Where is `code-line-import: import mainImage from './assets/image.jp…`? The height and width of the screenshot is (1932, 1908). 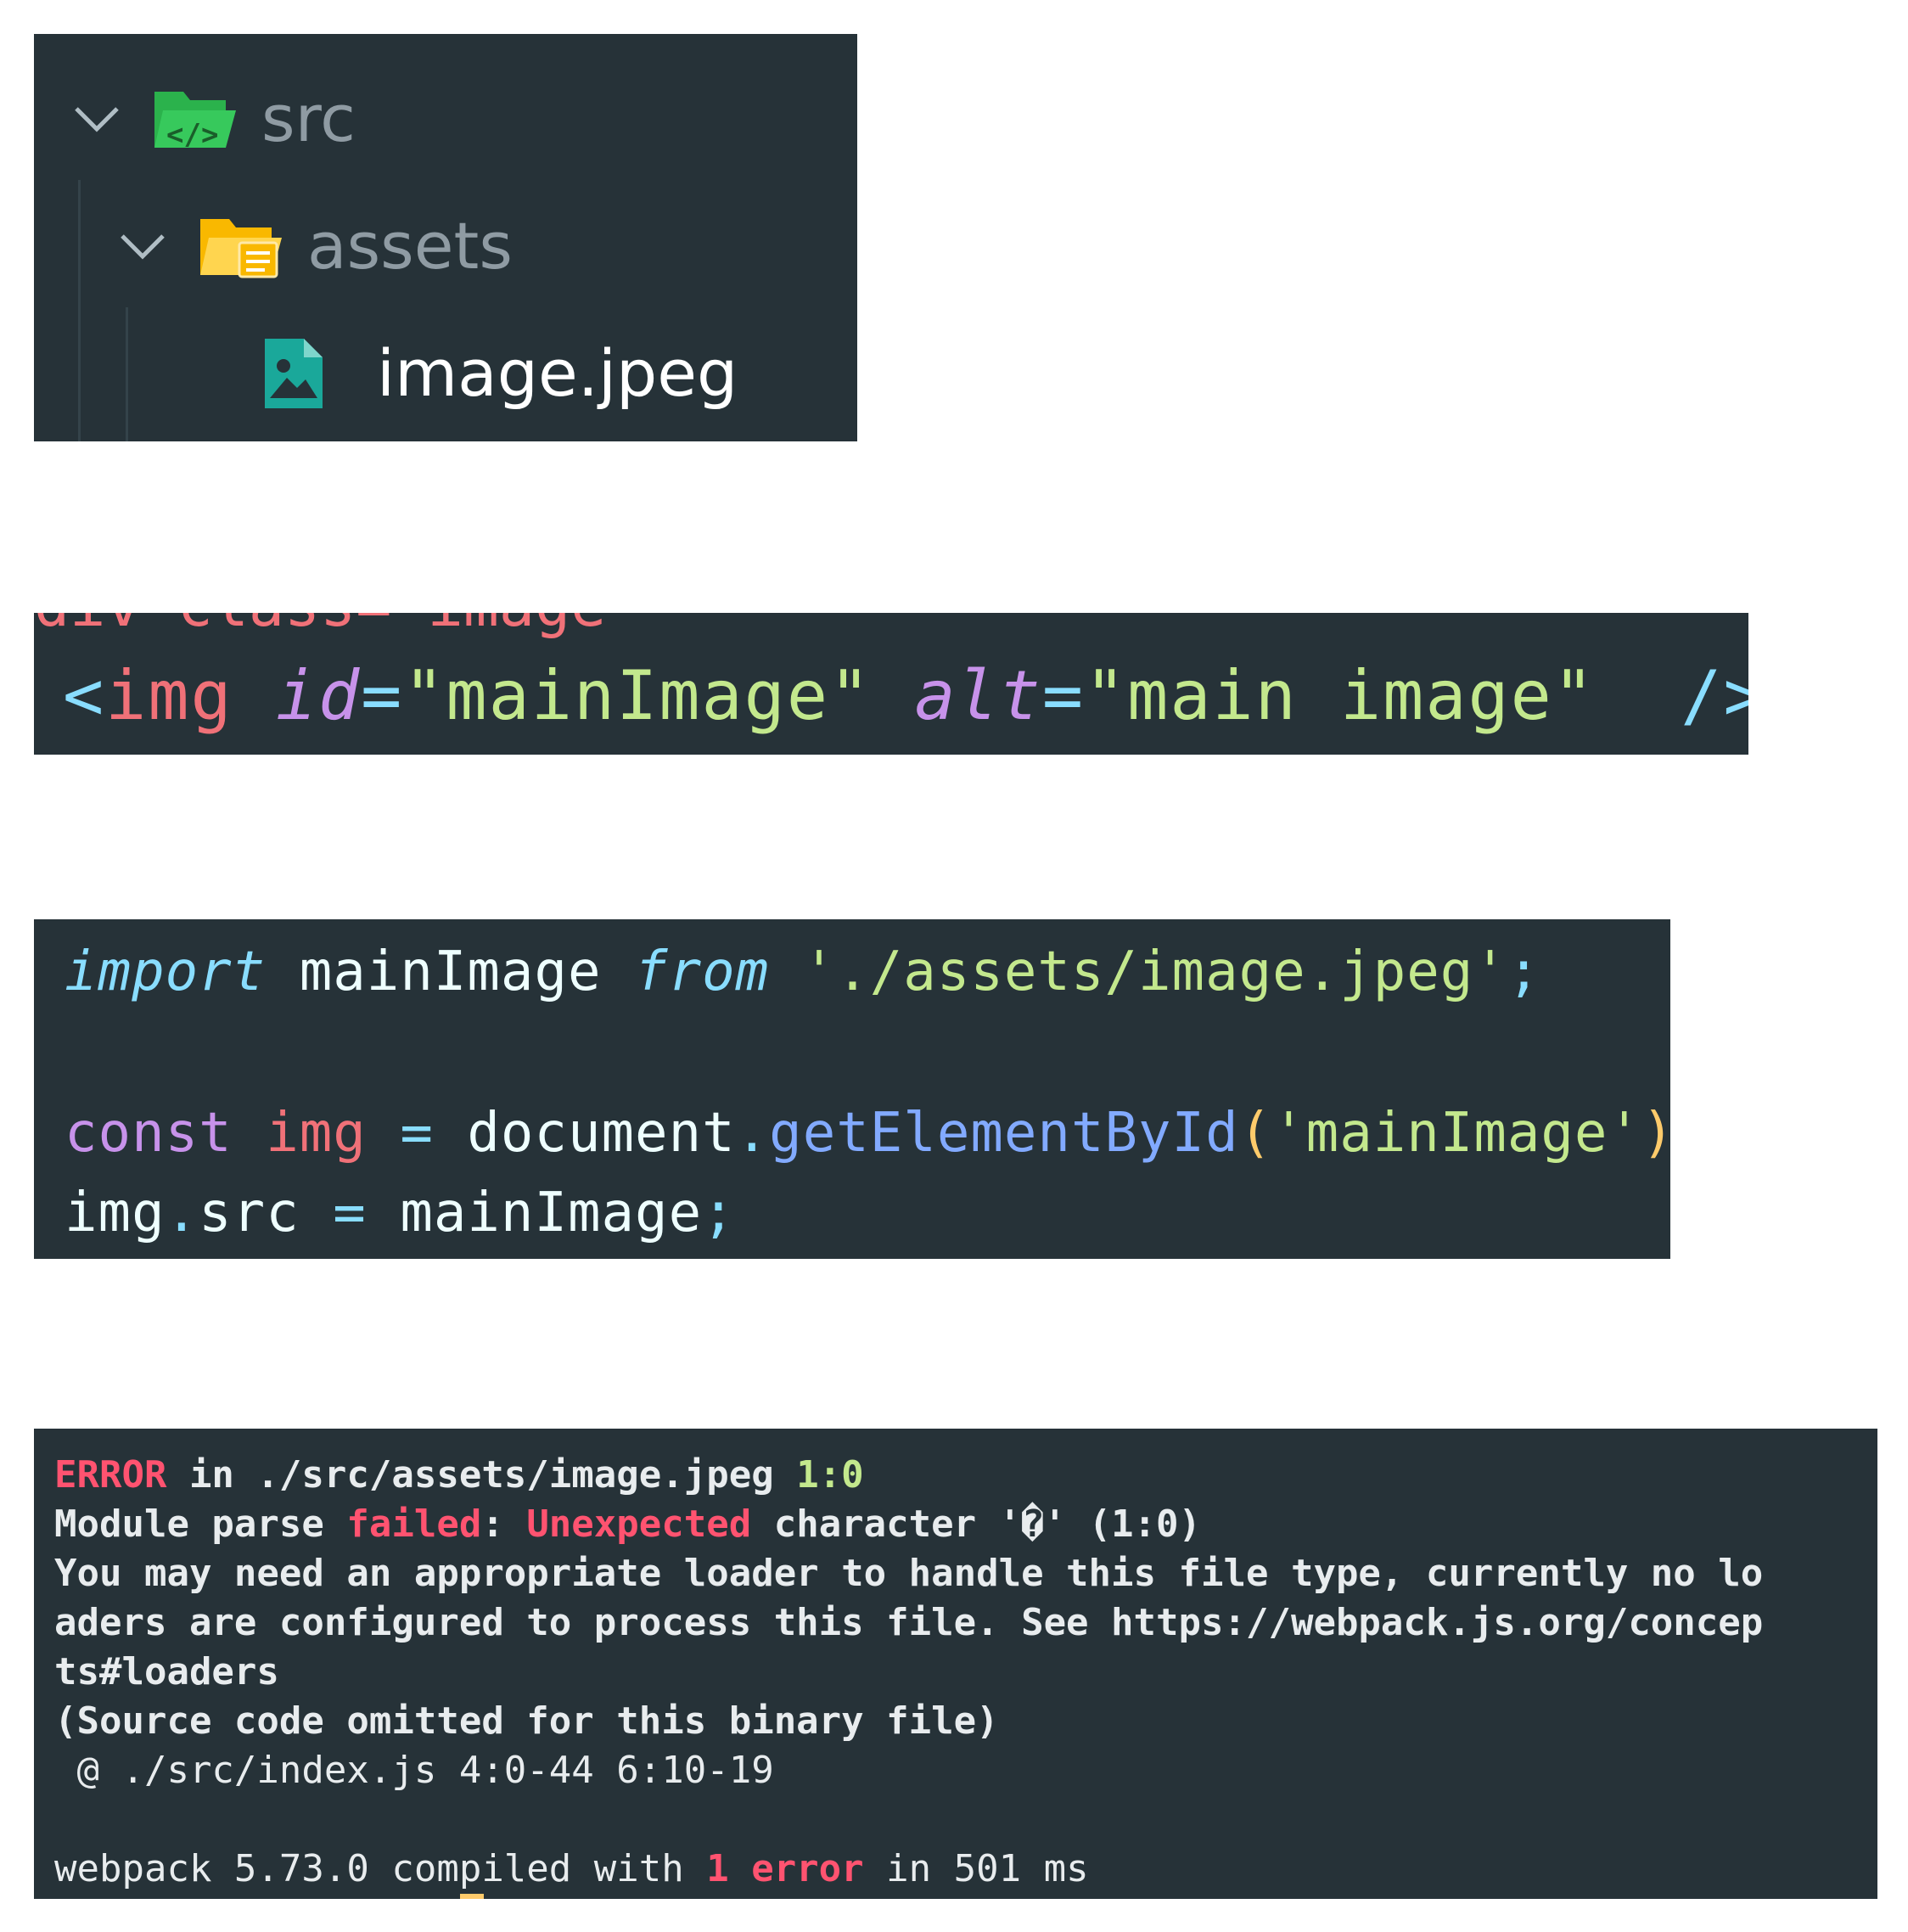
code-line-import: import mainImage from './assets/image.jp… is located at coordinates (803, 972).